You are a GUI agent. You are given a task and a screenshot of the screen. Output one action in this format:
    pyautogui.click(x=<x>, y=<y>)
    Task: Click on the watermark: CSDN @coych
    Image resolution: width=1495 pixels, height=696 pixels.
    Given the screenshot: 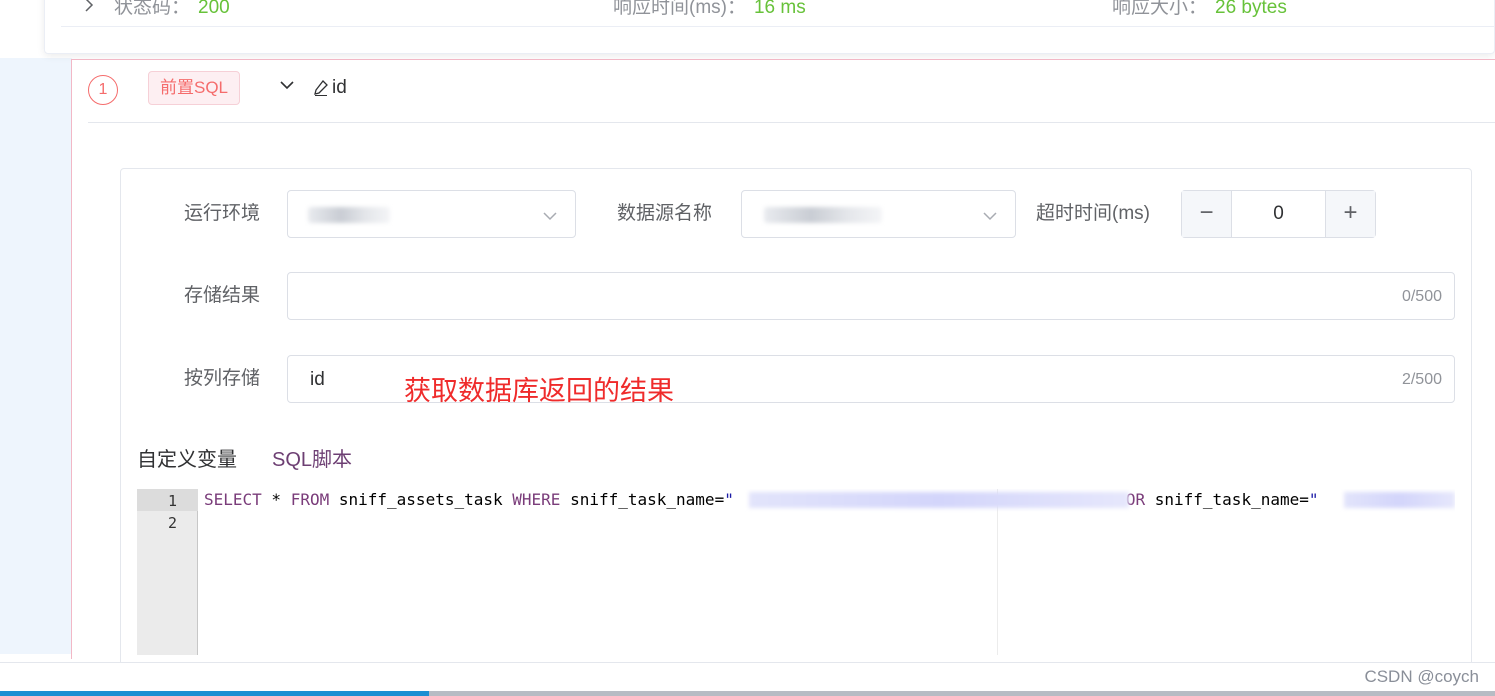 What is the action you would take?
    pyautogui.click(x=1421, y=676)
    